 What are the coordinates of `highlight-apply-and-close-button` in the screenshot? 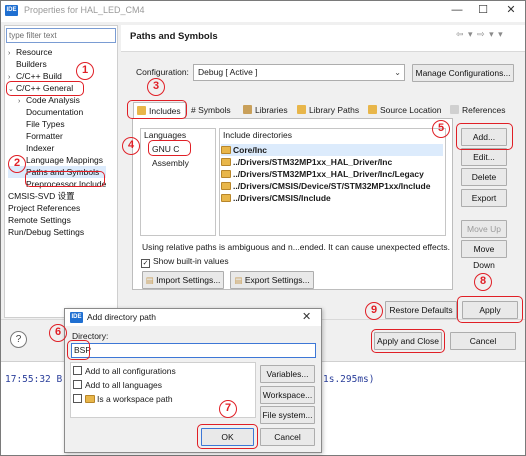 It's located at (408, 341).